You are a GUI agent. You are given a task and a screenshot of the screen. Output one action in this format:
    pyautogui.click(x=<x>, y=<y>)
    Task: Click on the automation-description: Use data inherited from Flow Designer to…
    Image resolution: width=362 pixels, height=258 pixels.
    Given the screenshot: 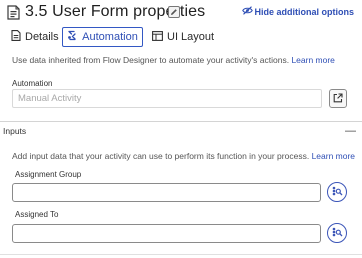 What is the action you would take?
    pyautogui.click(x=173, y=60)
    